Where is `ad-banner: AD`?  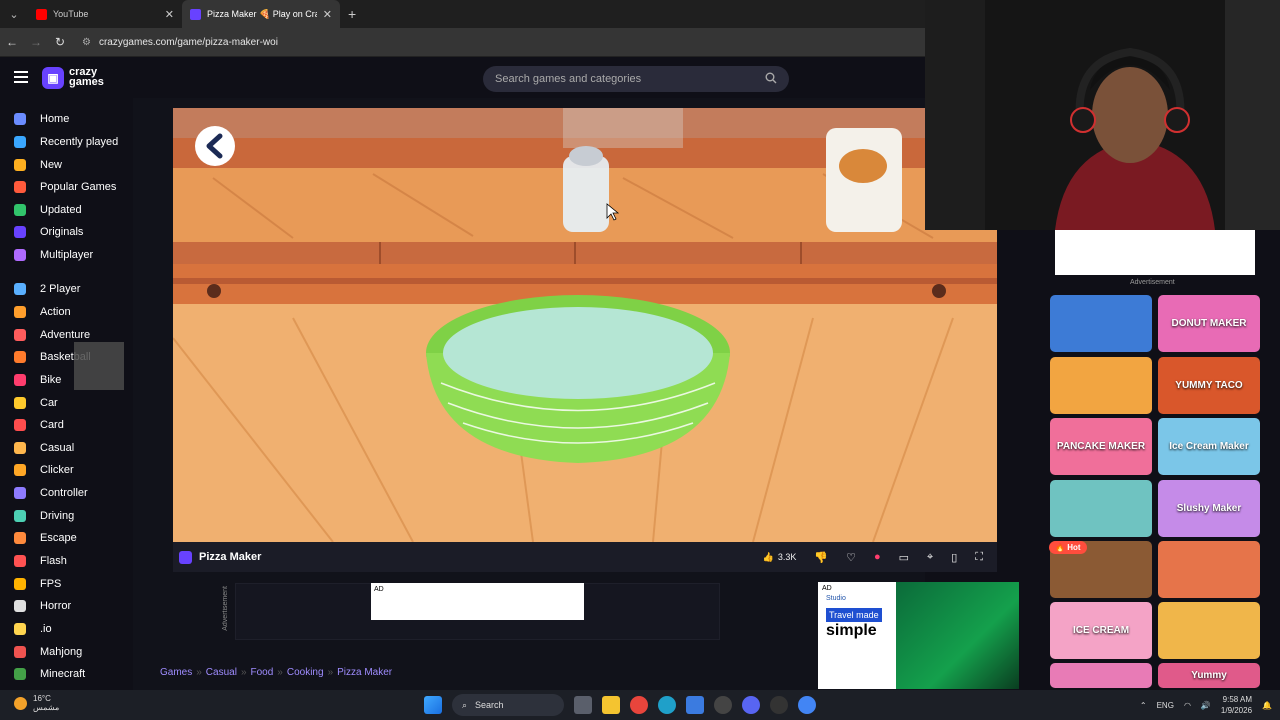 ad-banner: AD is located at coordinates (477, 601).